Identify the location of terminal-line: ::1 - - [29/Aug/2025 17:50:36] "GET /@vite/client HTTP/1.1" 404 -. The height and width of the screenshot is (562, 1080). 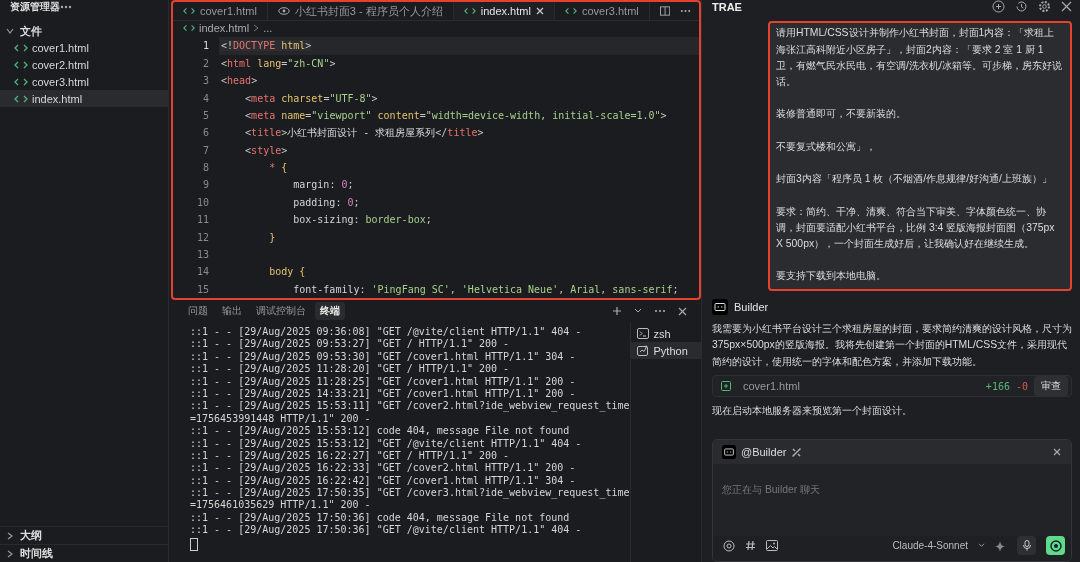
(386, 530).